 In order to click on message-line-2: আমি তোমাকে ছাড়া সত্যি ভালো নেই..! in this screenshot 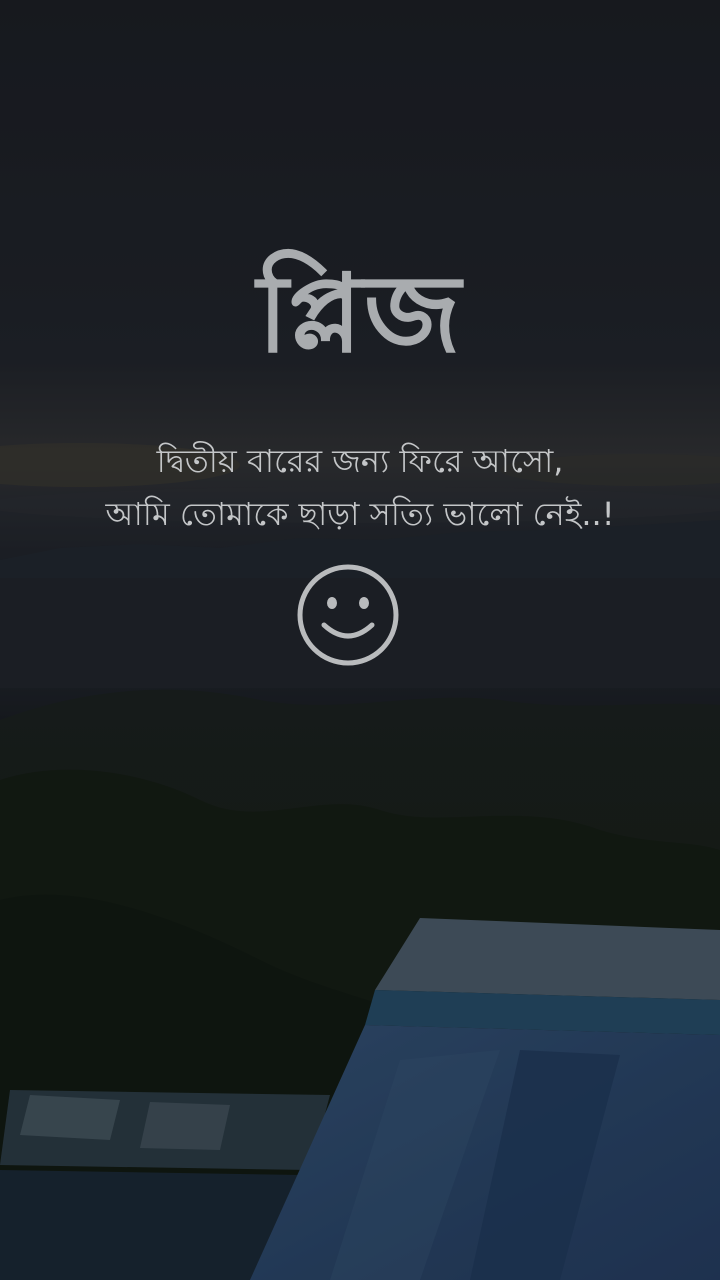, I will do `click(360, 514)`.